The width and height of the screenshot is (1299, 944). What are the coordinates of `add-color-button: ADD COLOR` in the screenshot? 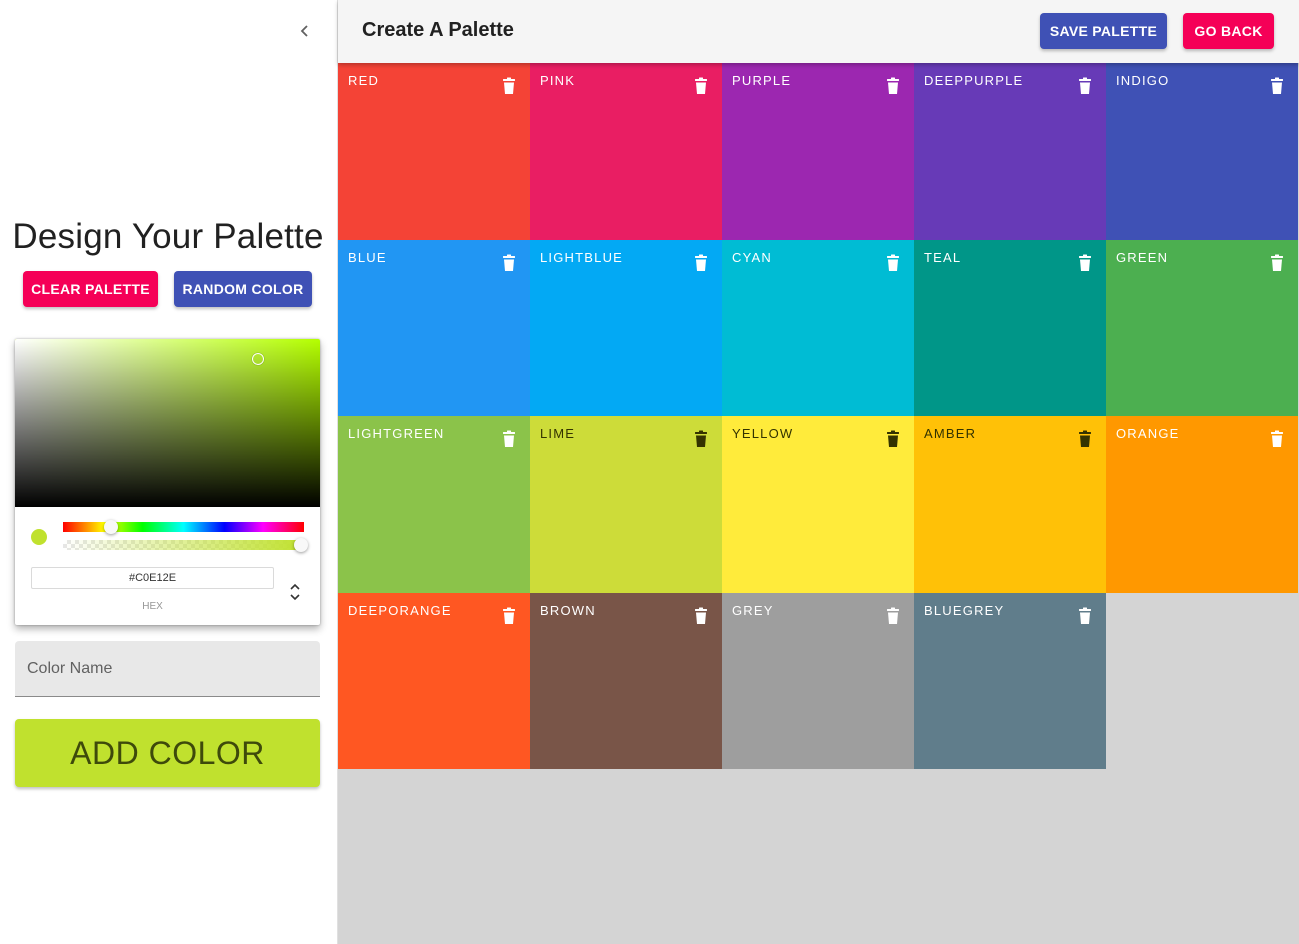 It's located at (167, 753).